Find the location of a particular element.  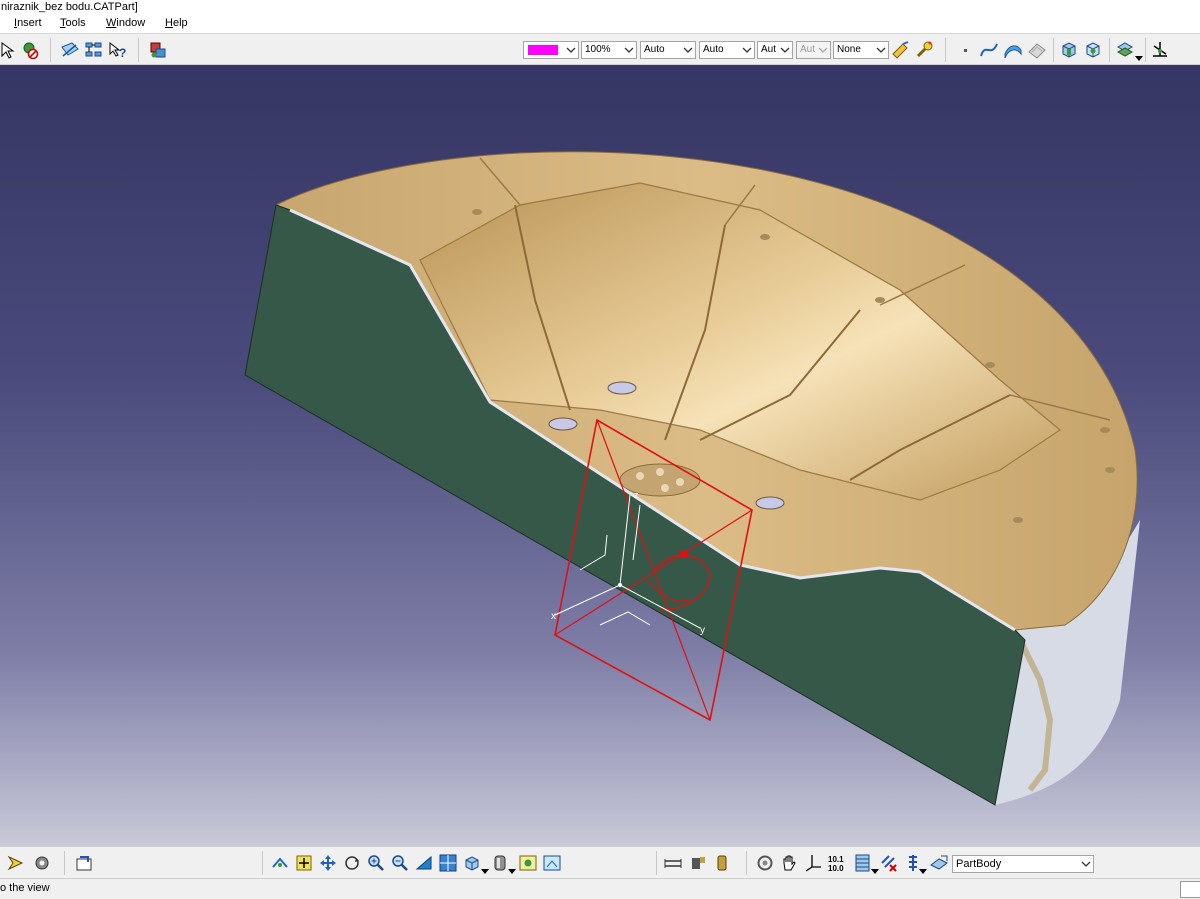

formula-icon: 10.110.0 is located at coordinates (837, 863).